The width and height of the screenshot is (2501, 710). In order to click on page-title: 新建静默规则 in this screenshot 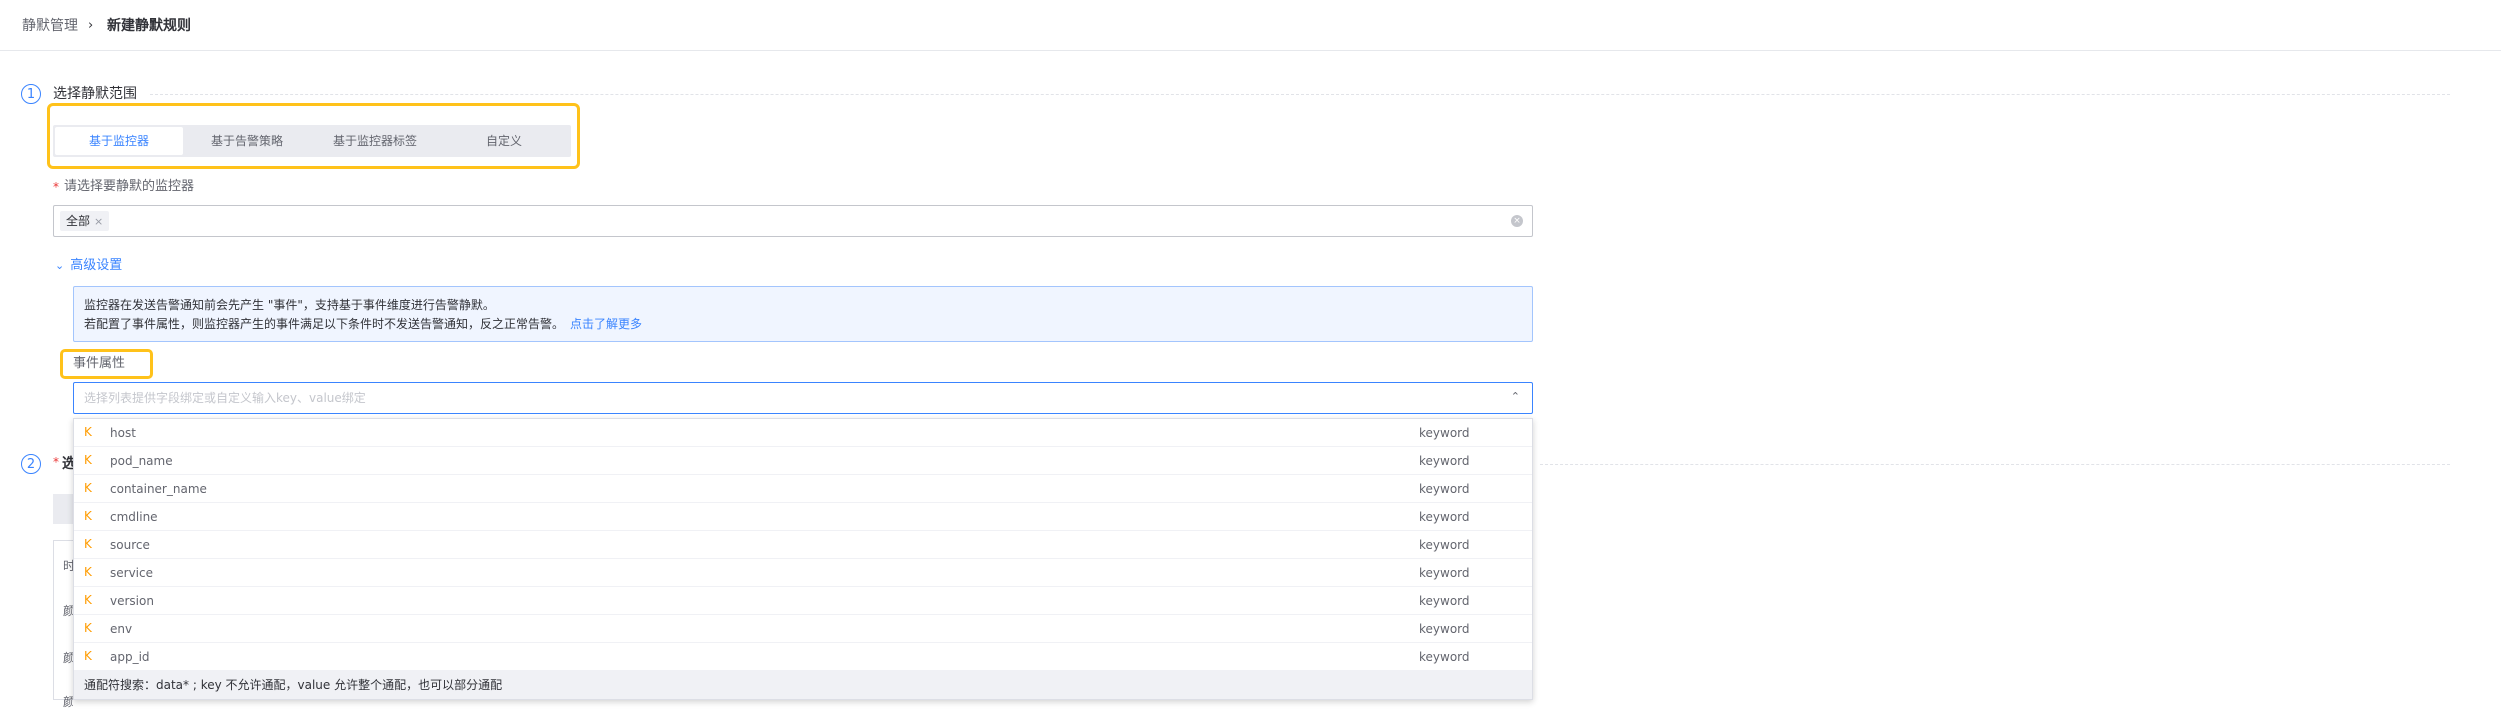, I will do `click(149, 26)`.